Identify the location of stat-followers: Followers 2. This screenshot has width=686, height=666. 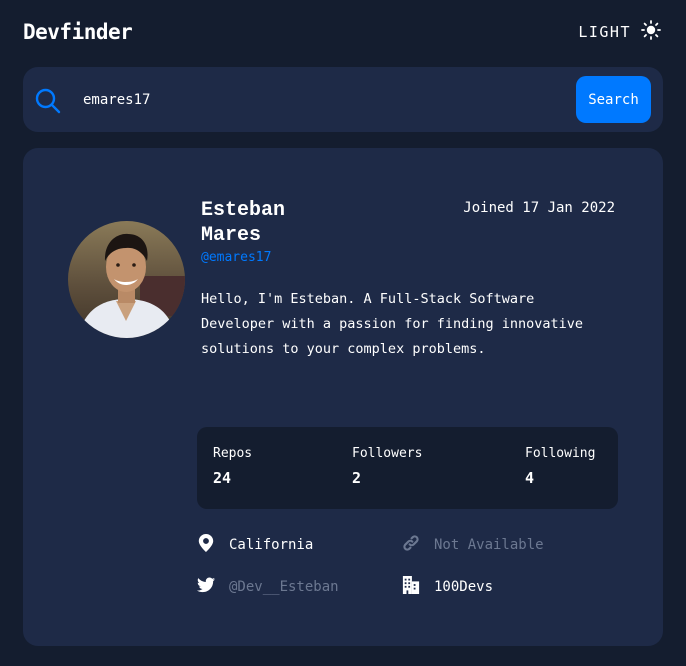
(387, 466).